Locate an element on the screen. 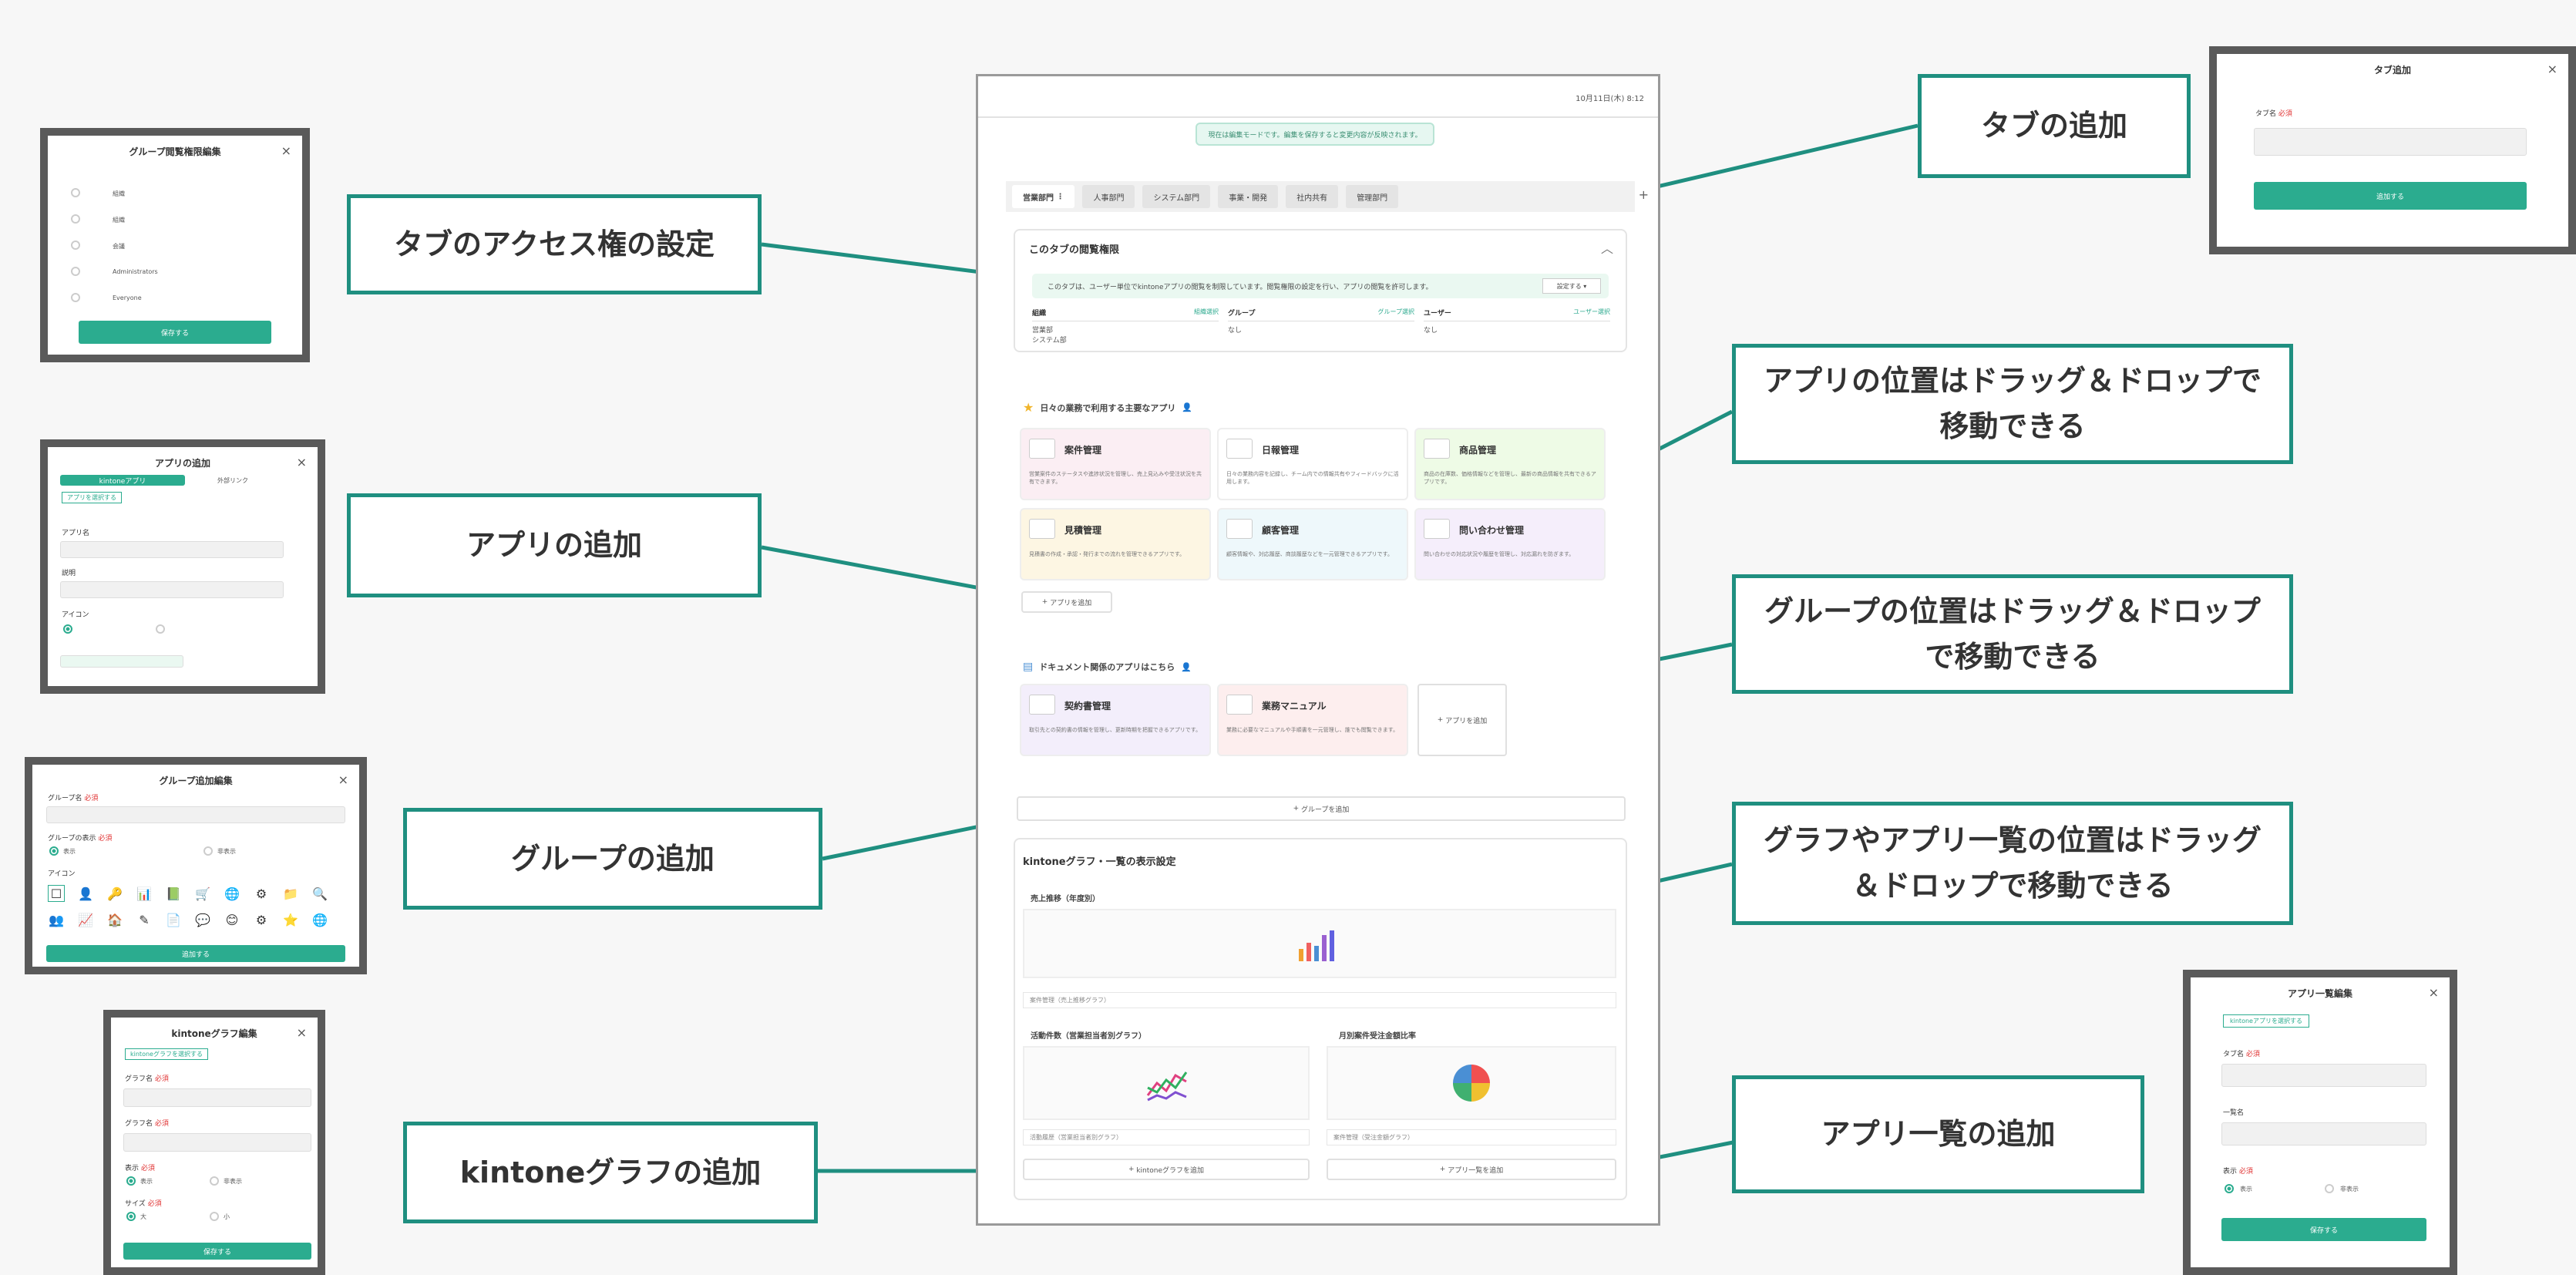 Image resolution: width=2576 pixels, height=1275 pixels. app-card: 契約書管理 取引先との契約書の情報を管理し、更新時期を把握できるアプリです。 is located at coordinates (1115, 720).